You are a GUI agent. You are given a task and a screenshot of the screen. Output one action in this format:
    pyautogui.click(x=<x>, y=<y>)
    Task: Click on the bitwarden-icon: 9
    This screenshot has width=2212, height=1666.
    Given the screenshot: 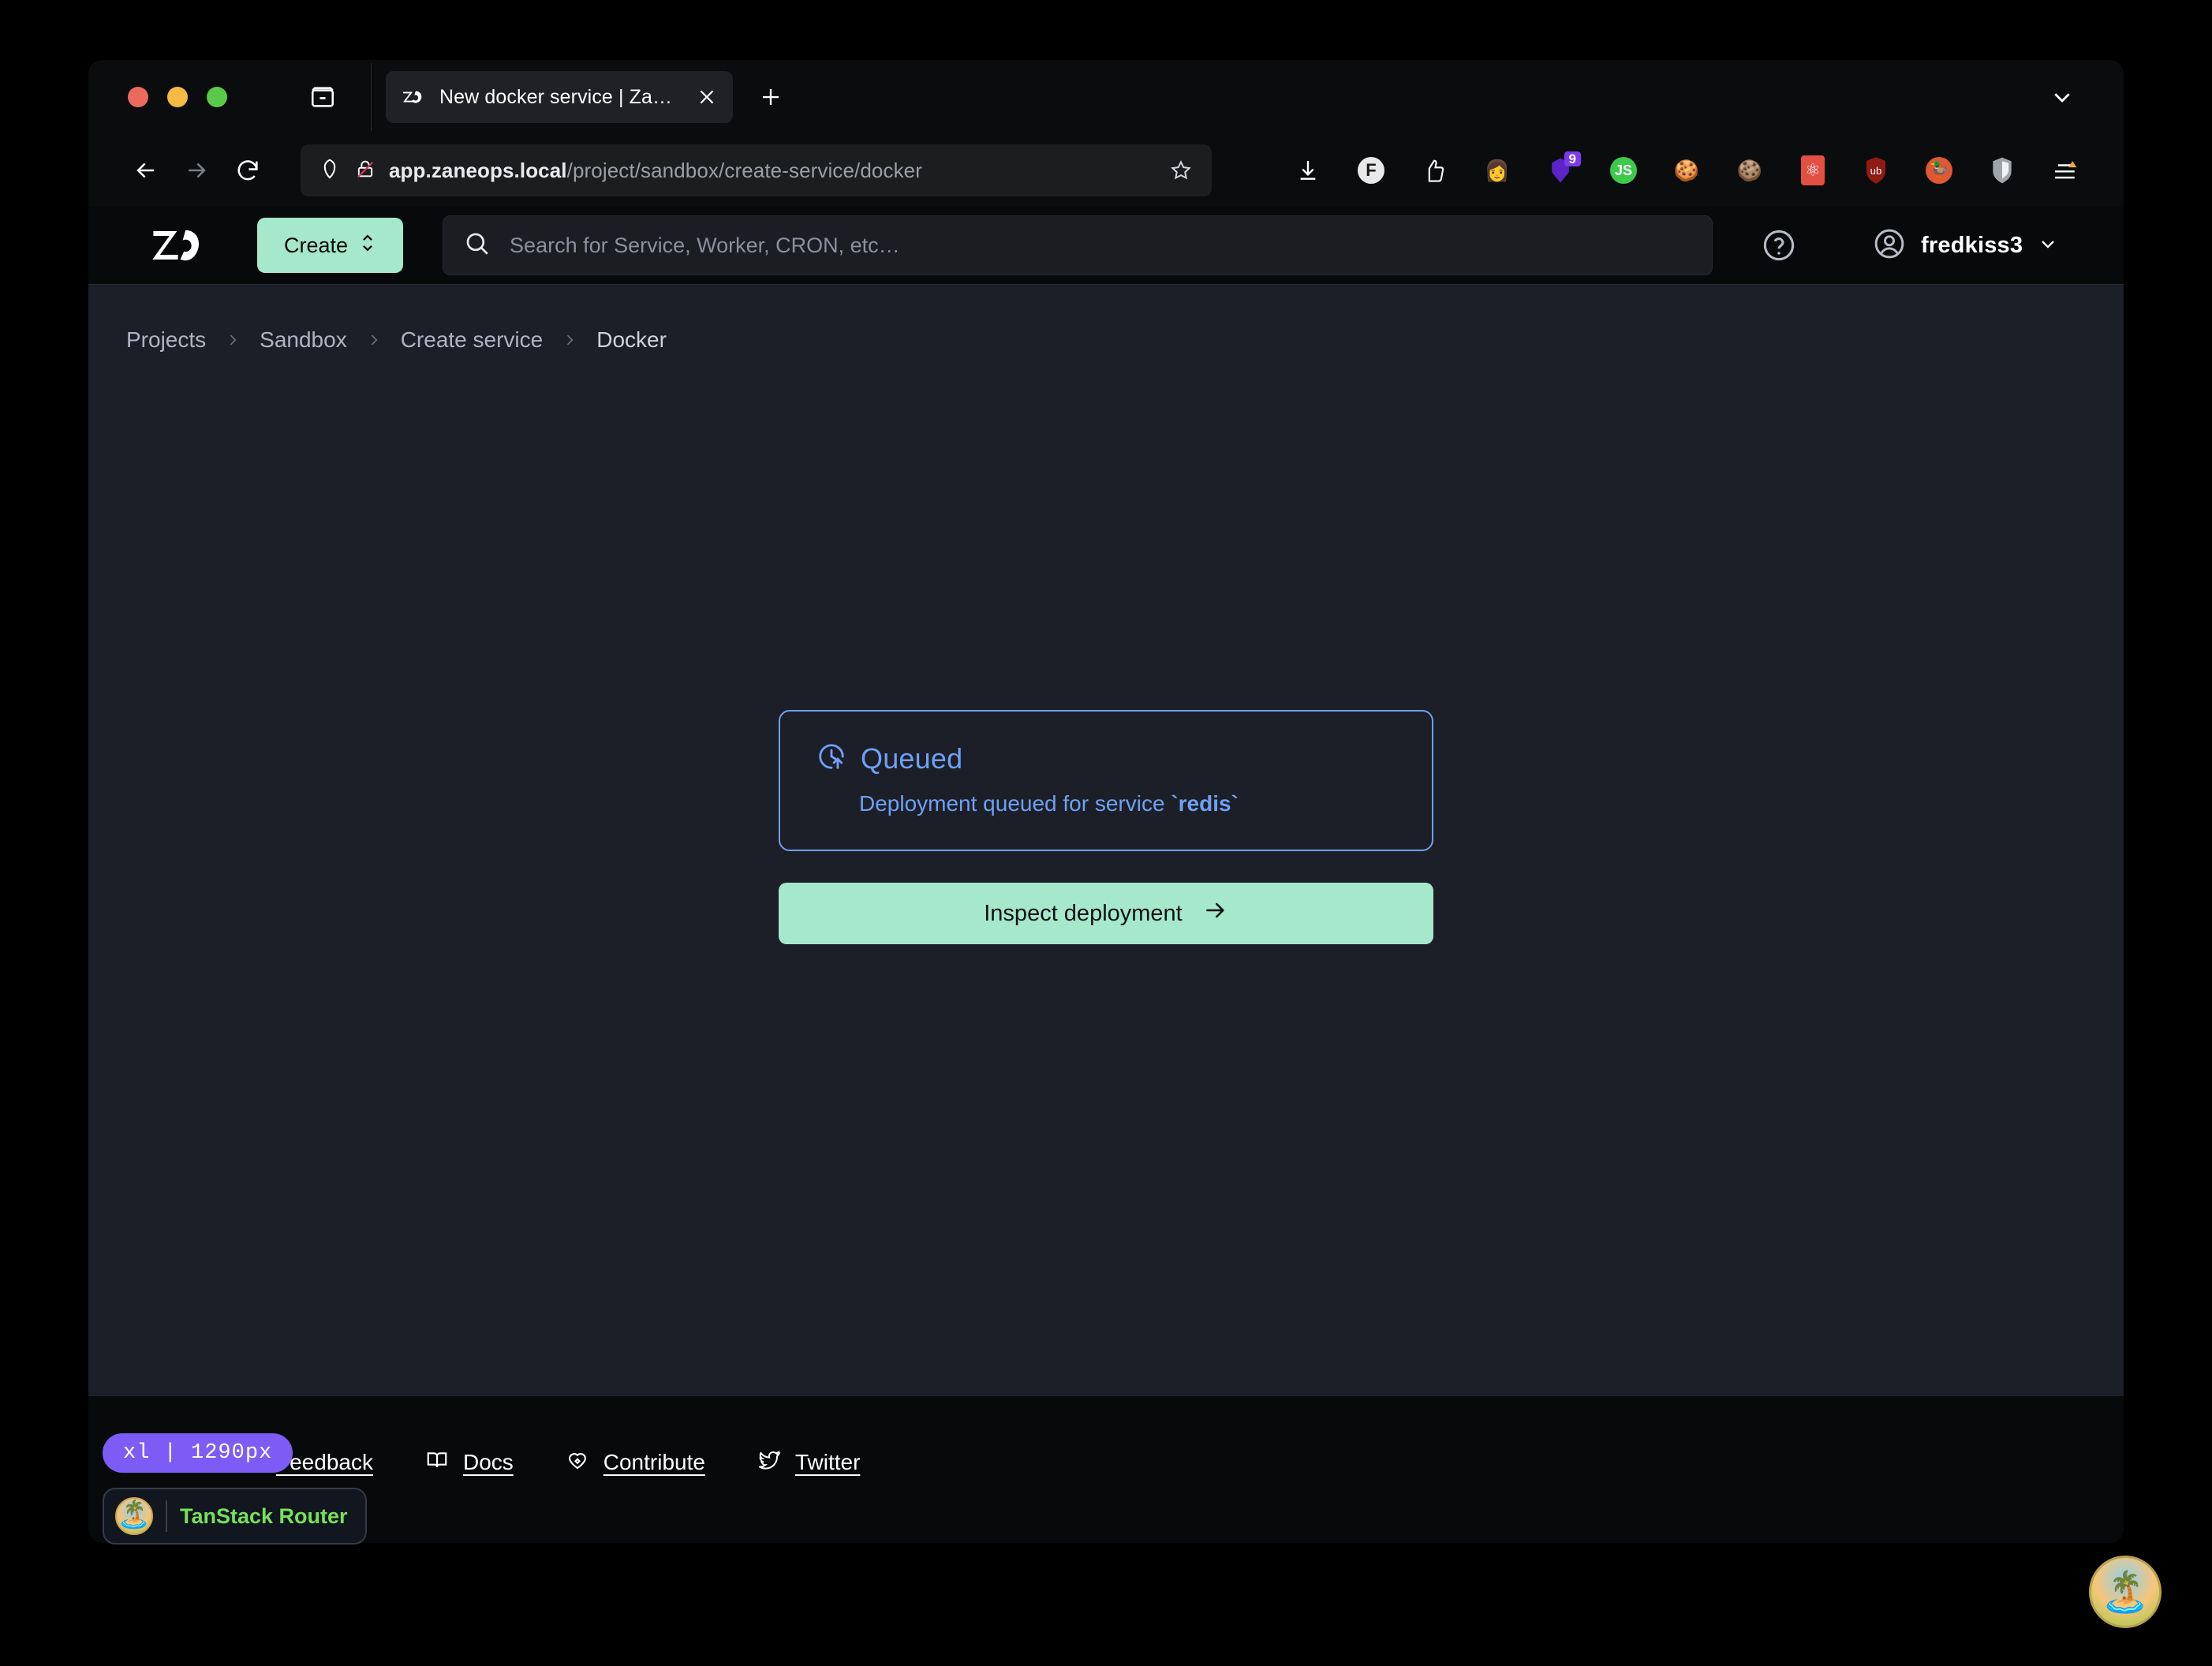 What is the action you would take?
    pyautogui.click(x=1563, y=168)
    